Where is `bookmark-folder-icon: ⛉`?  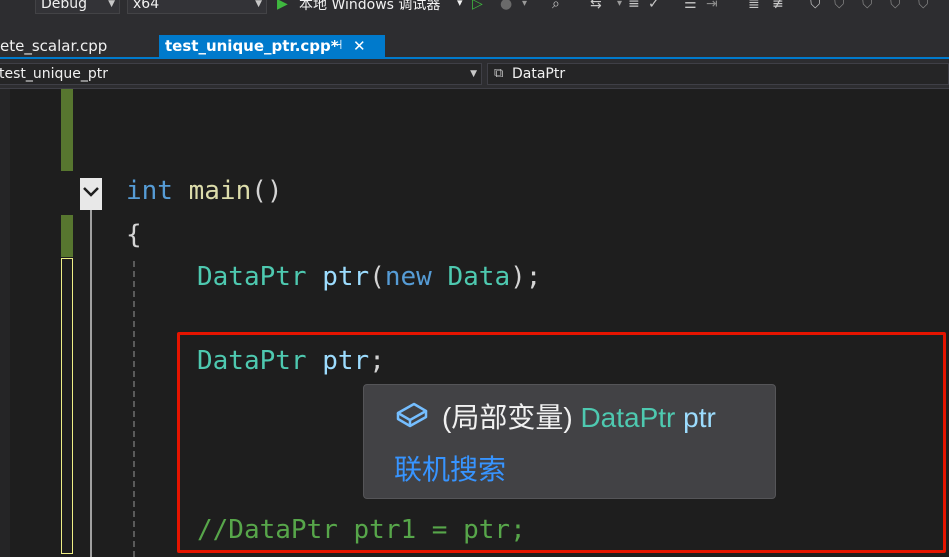 bookmark-folder-icon: ⛉ is located at coordinates (895, 6).